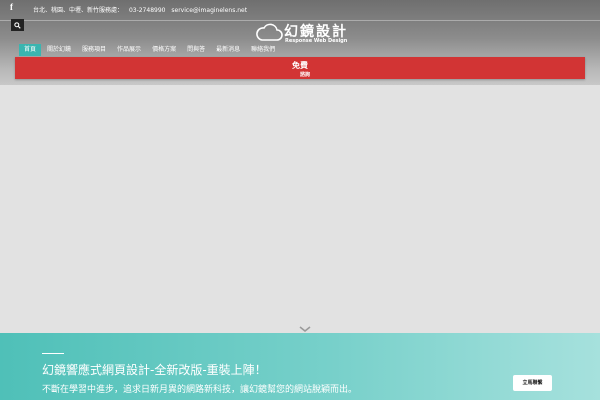 Image resolution: width=600 pixels, height=400 pixels. What do you see at coordinates (129, 50) in the screenshot?
I see `nav-item-portfolio: 作品展示` at bounding box center [129, 50].